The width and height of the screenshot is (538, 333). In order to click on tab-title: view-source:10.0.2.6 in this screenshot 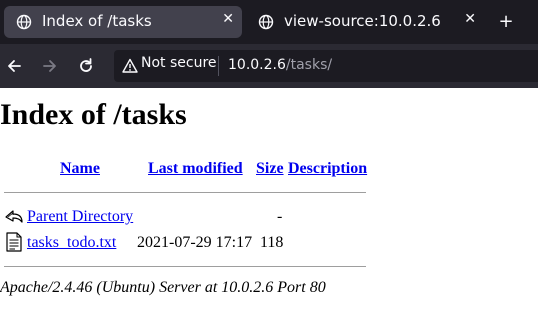, I will do `click(362, 21)`.